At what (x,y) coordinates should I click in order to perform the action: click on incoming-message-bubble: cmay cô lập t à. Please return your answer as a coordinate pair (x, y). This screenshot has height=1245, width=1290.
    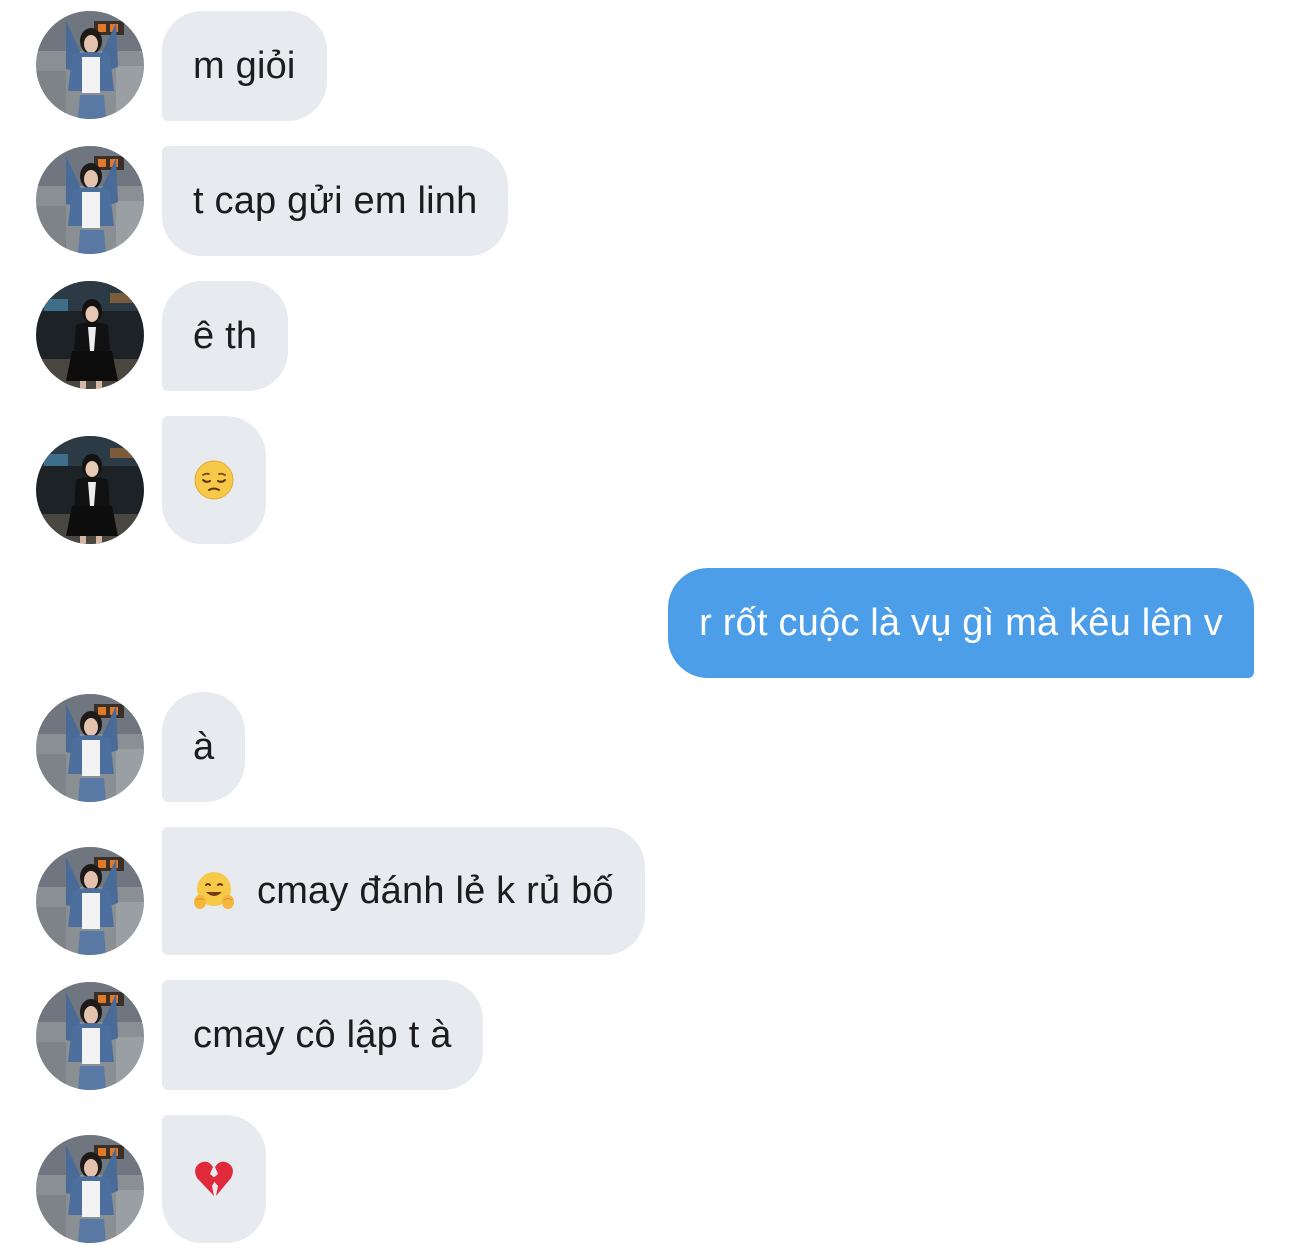
    Looking at the image, I should click on (322, 1035).